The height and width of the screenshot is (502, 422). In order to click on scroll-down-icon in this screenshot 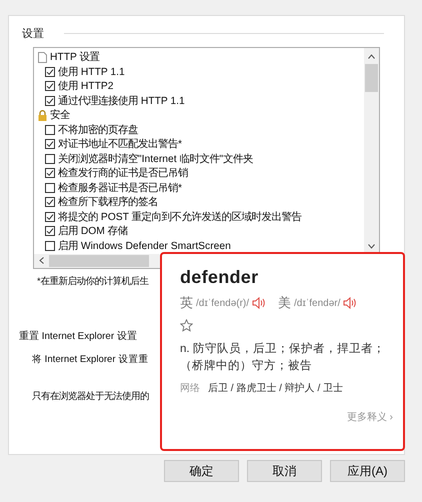, I will do `click(371, 246)`.